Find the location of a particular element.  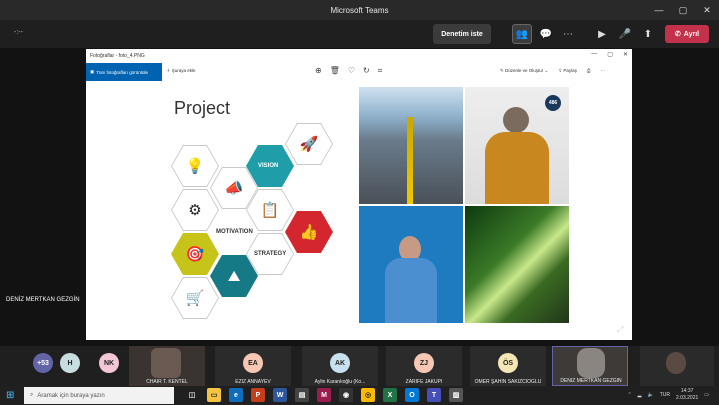

file-explorer-icon: ▭ is located at coordinates (214, 395).